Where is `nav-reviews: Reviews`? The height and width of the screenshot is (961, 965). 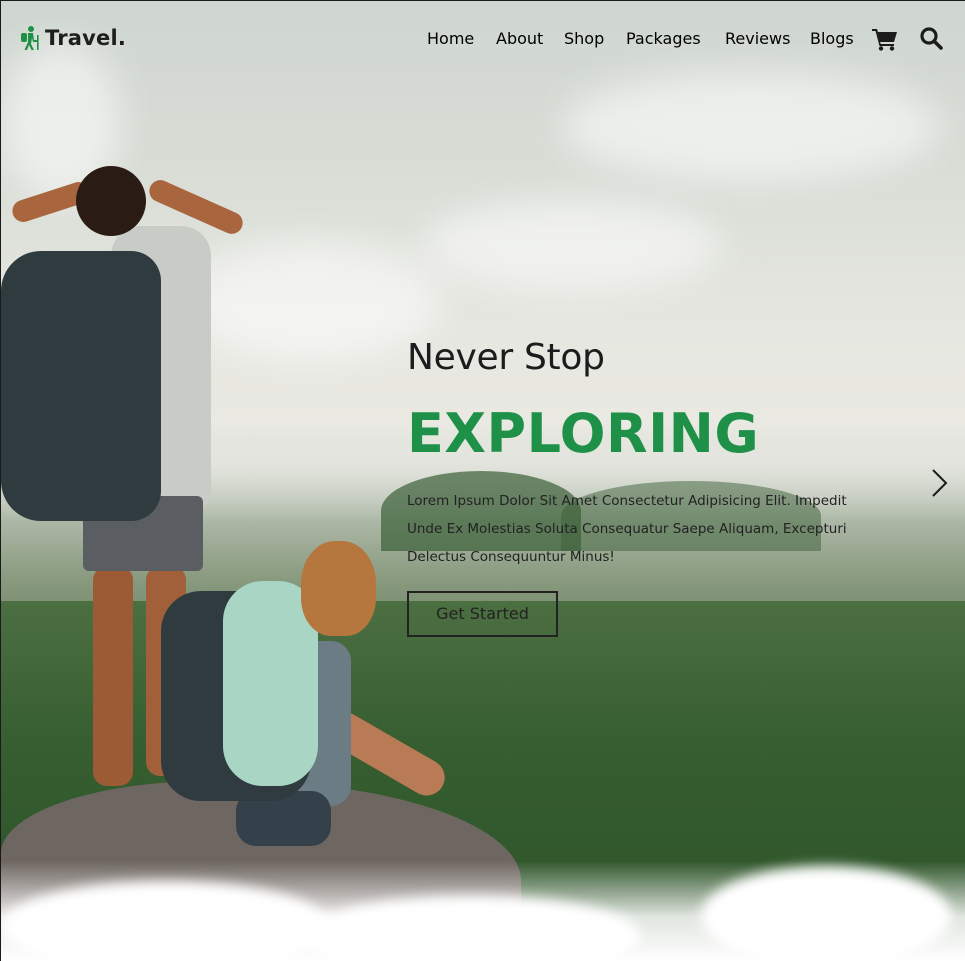 nav-reviews: Reviews is located at coordinates (757, 38).